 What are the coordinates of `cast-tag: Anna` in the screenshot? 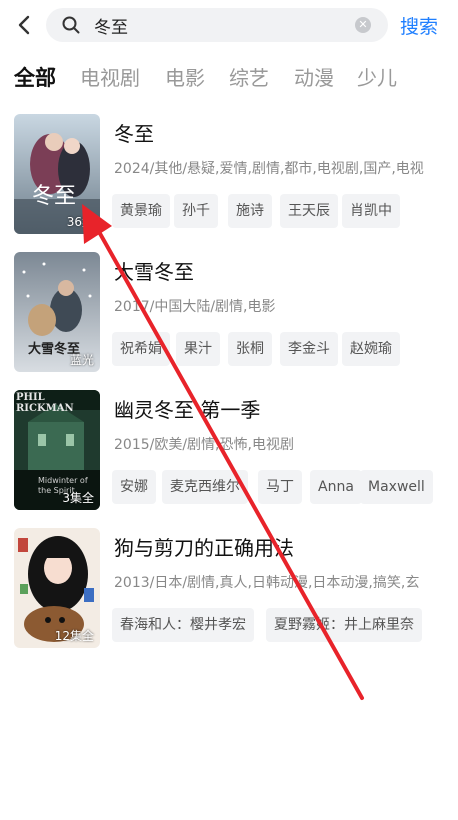 It's located at (336, 487).